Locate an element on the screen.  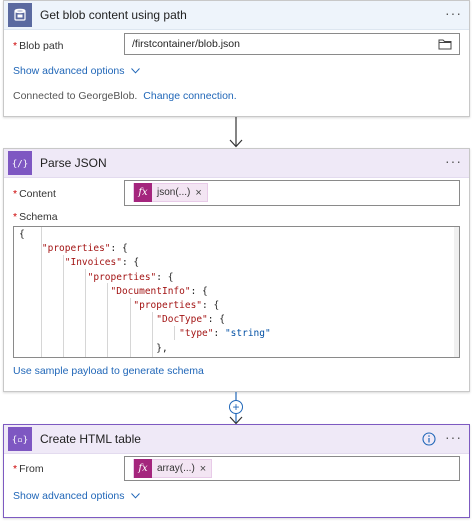
flow-arrow is located at coordinates (236, 132).